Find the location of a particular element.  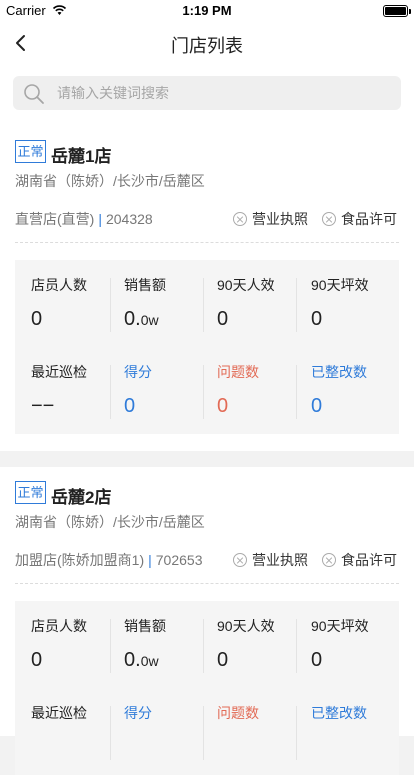

stat-score: 得分 0 is located at coordinates (156, 383).